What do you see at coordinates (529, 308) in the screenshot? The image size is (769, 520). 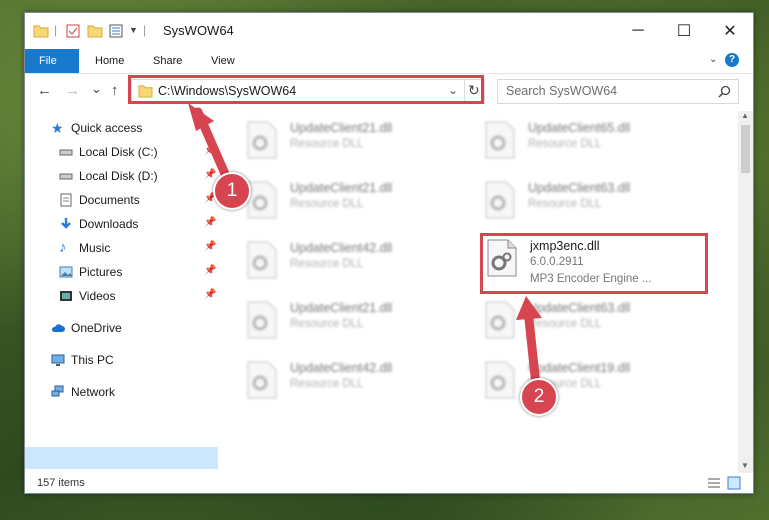 I see `arrow-2-head` at bounding box center [529, 308].